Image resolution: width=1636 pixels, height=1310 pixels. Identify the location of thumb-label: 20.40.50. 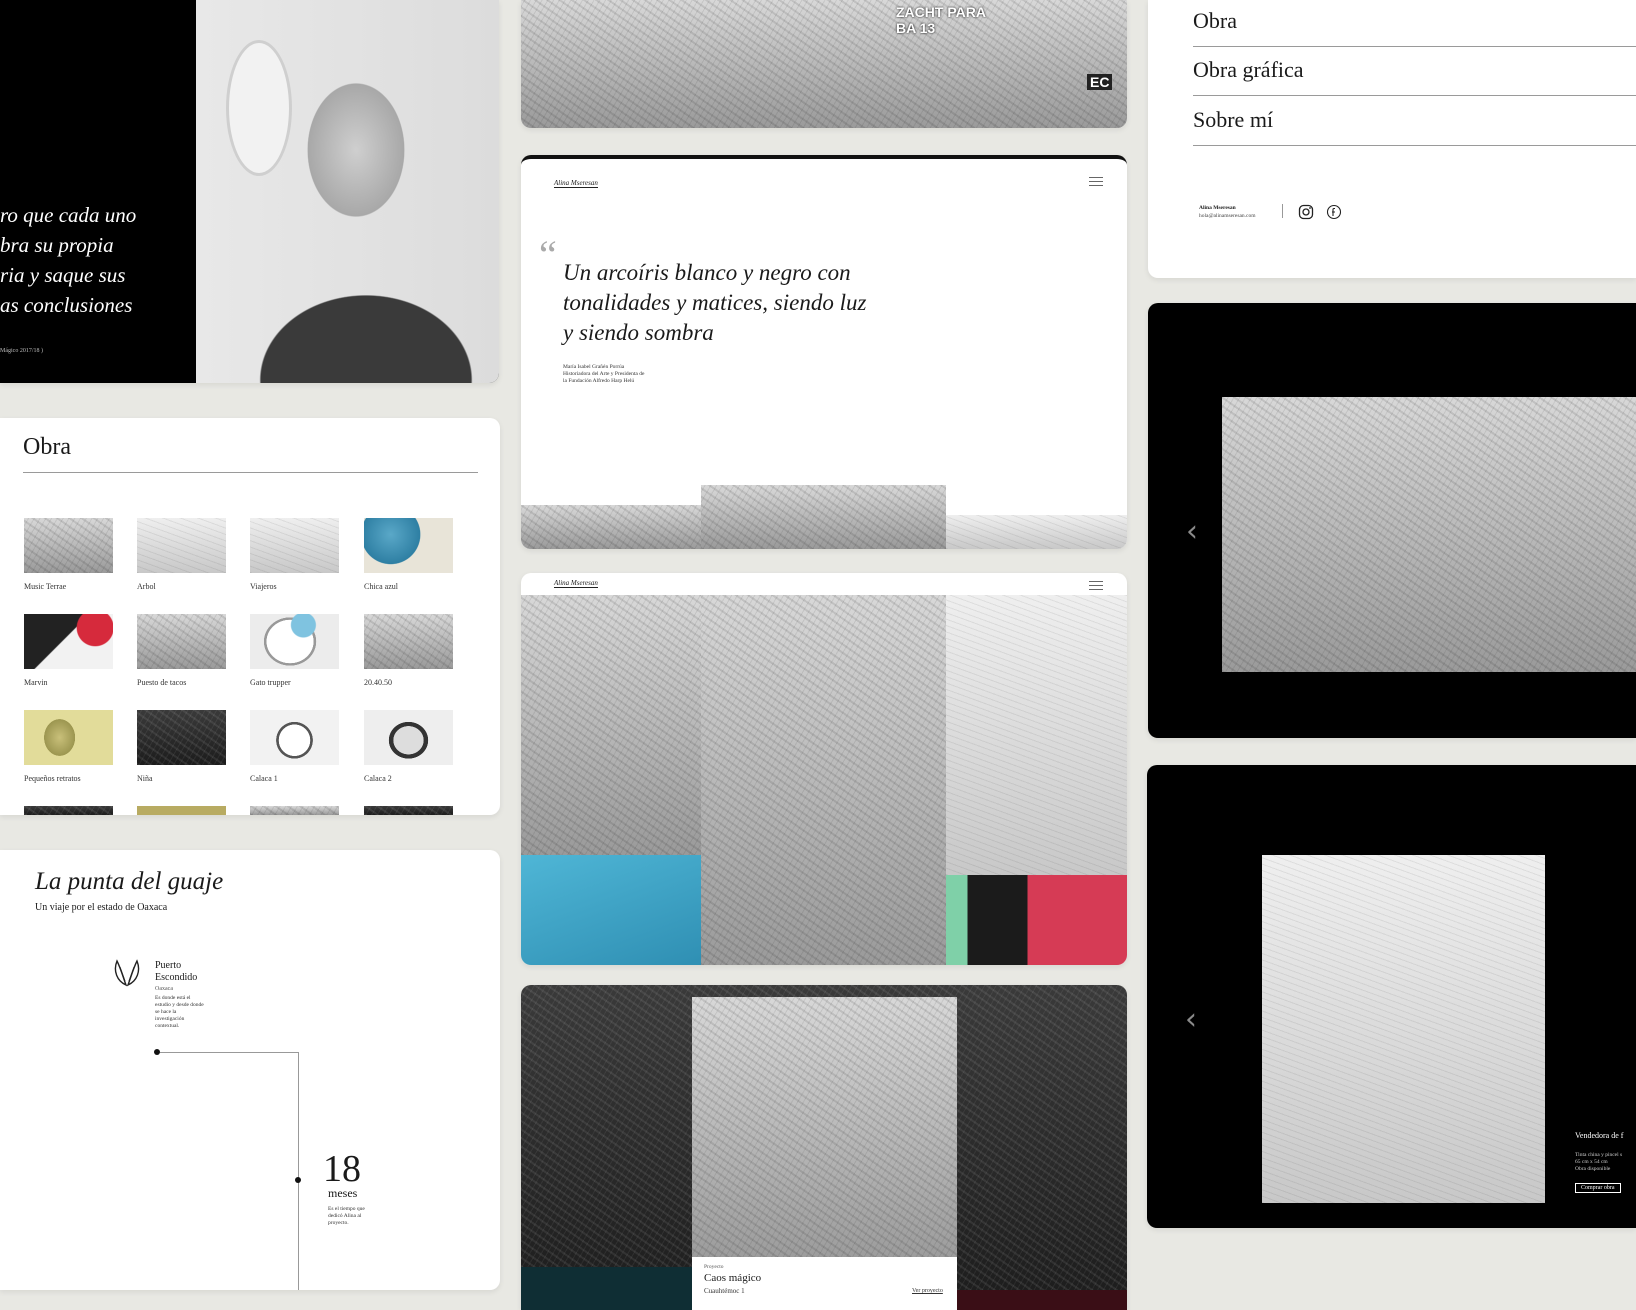
(378, 682).